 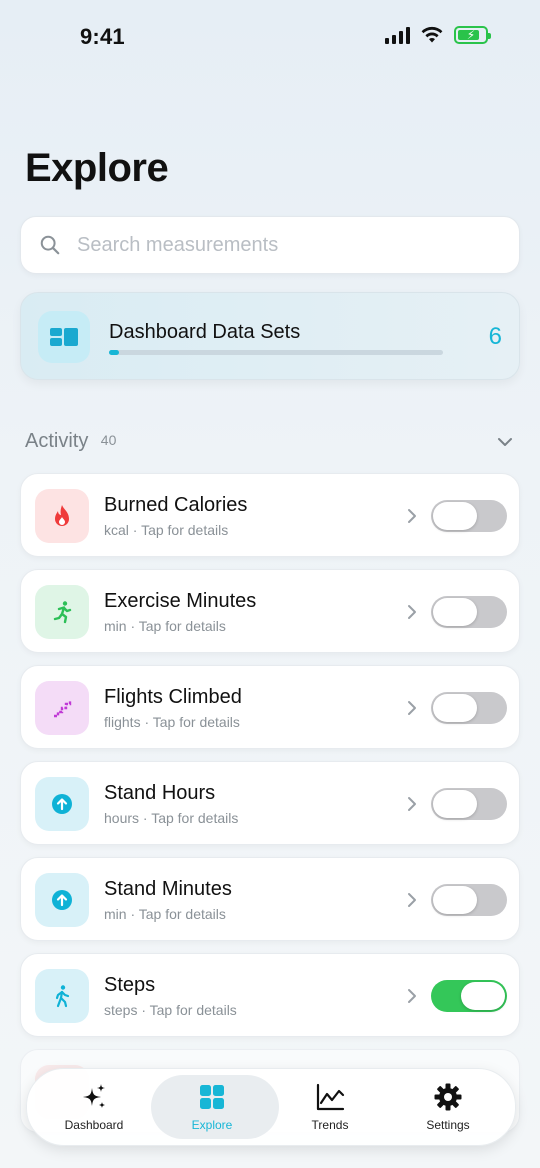 What do you see at coordinates (130, 985) in the screenshot?
I see `row-title: Steps` at bounding box center [130, 985].